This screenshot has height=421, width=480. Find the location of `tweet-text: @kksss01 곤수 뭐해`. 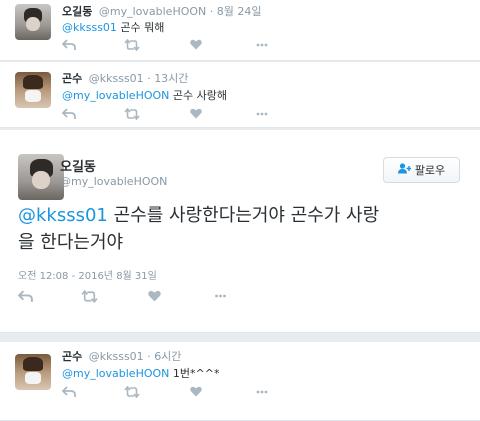

tweet-text: @kksss01 곤수 뭐해 is located at coordinates (113, 27).